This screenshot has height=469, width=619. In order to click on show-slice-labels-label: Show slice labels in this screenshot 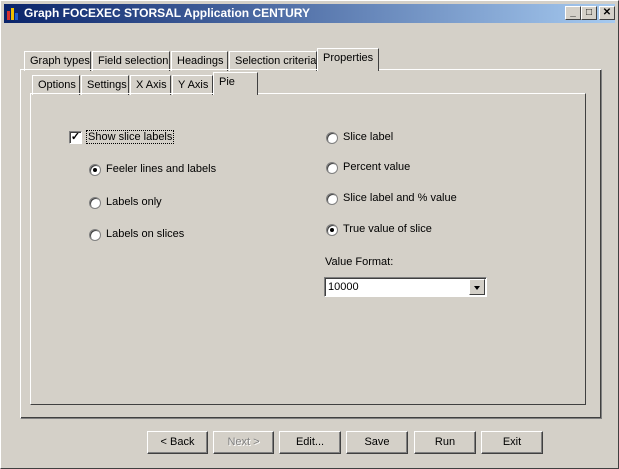, I will do `click(130, 137)`.